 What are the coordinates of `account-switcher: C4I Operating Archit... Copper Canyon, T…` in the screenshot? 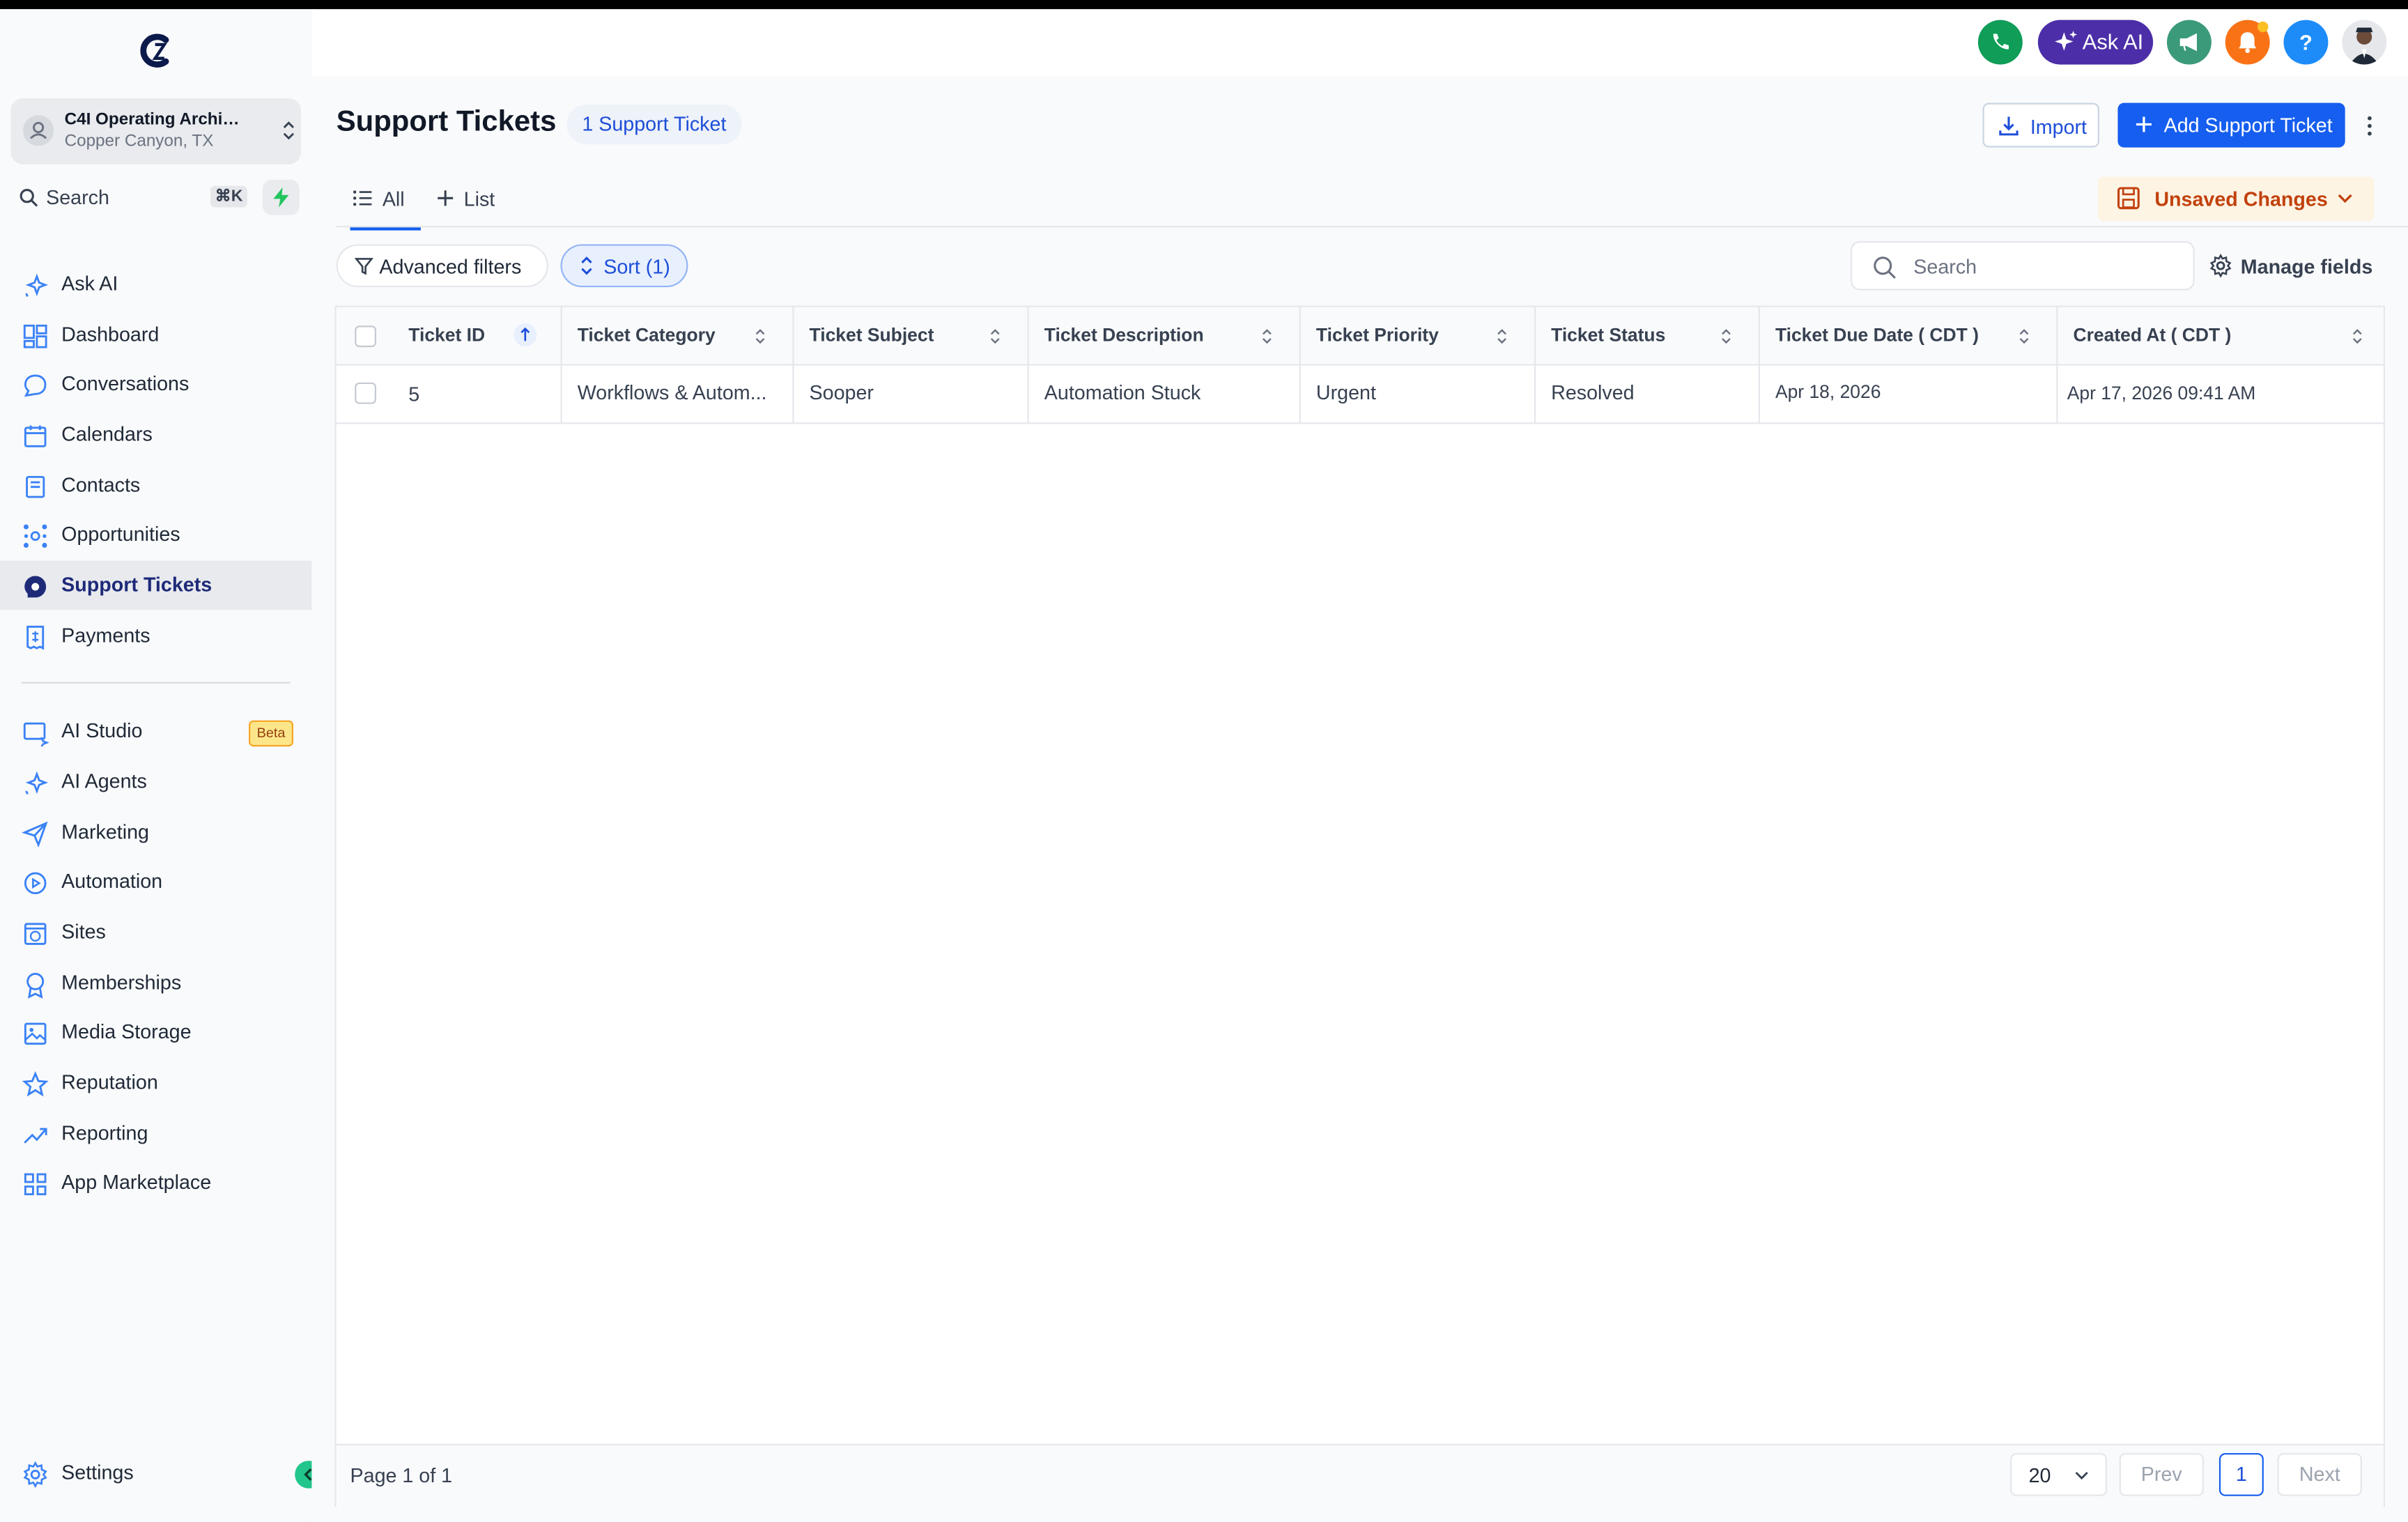 It's located at (156, 131).